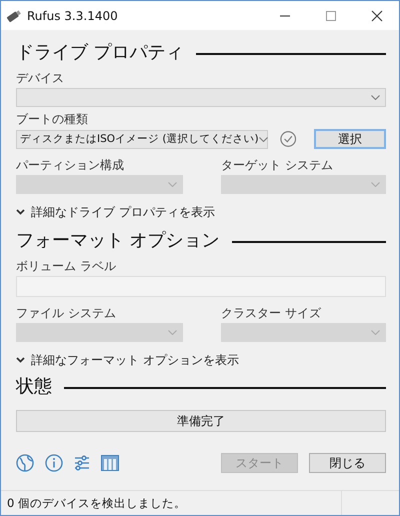 Image resolution: width=400 pixels, height=516 pixels. I want to click on boot-selection-dropdown: ディスクまたはISOイメージ (選択してください), so click(142, 139).